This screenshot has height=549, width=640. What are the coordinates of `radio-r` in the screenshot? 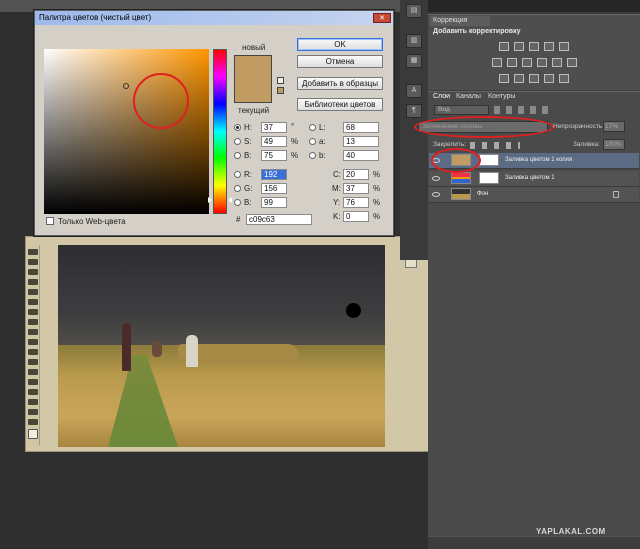 It's located at (237, 174).